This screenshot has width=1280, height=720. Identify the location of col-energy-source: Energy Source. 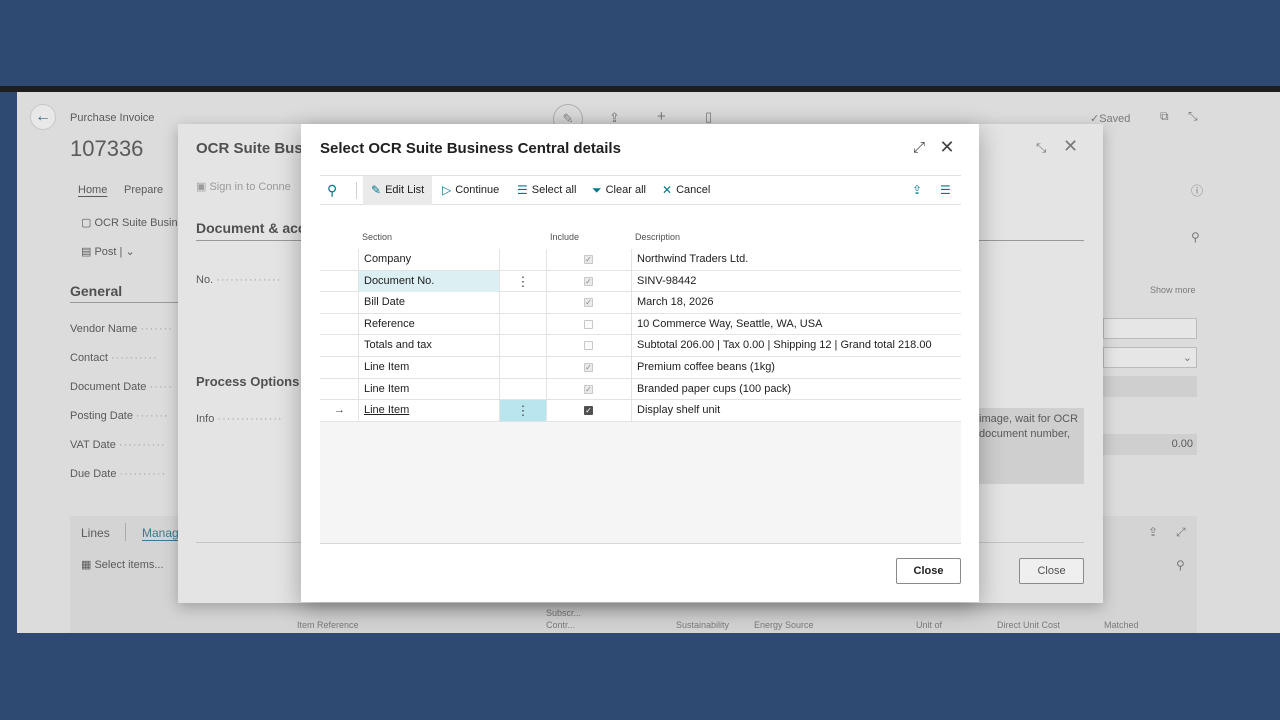
(784, 625).